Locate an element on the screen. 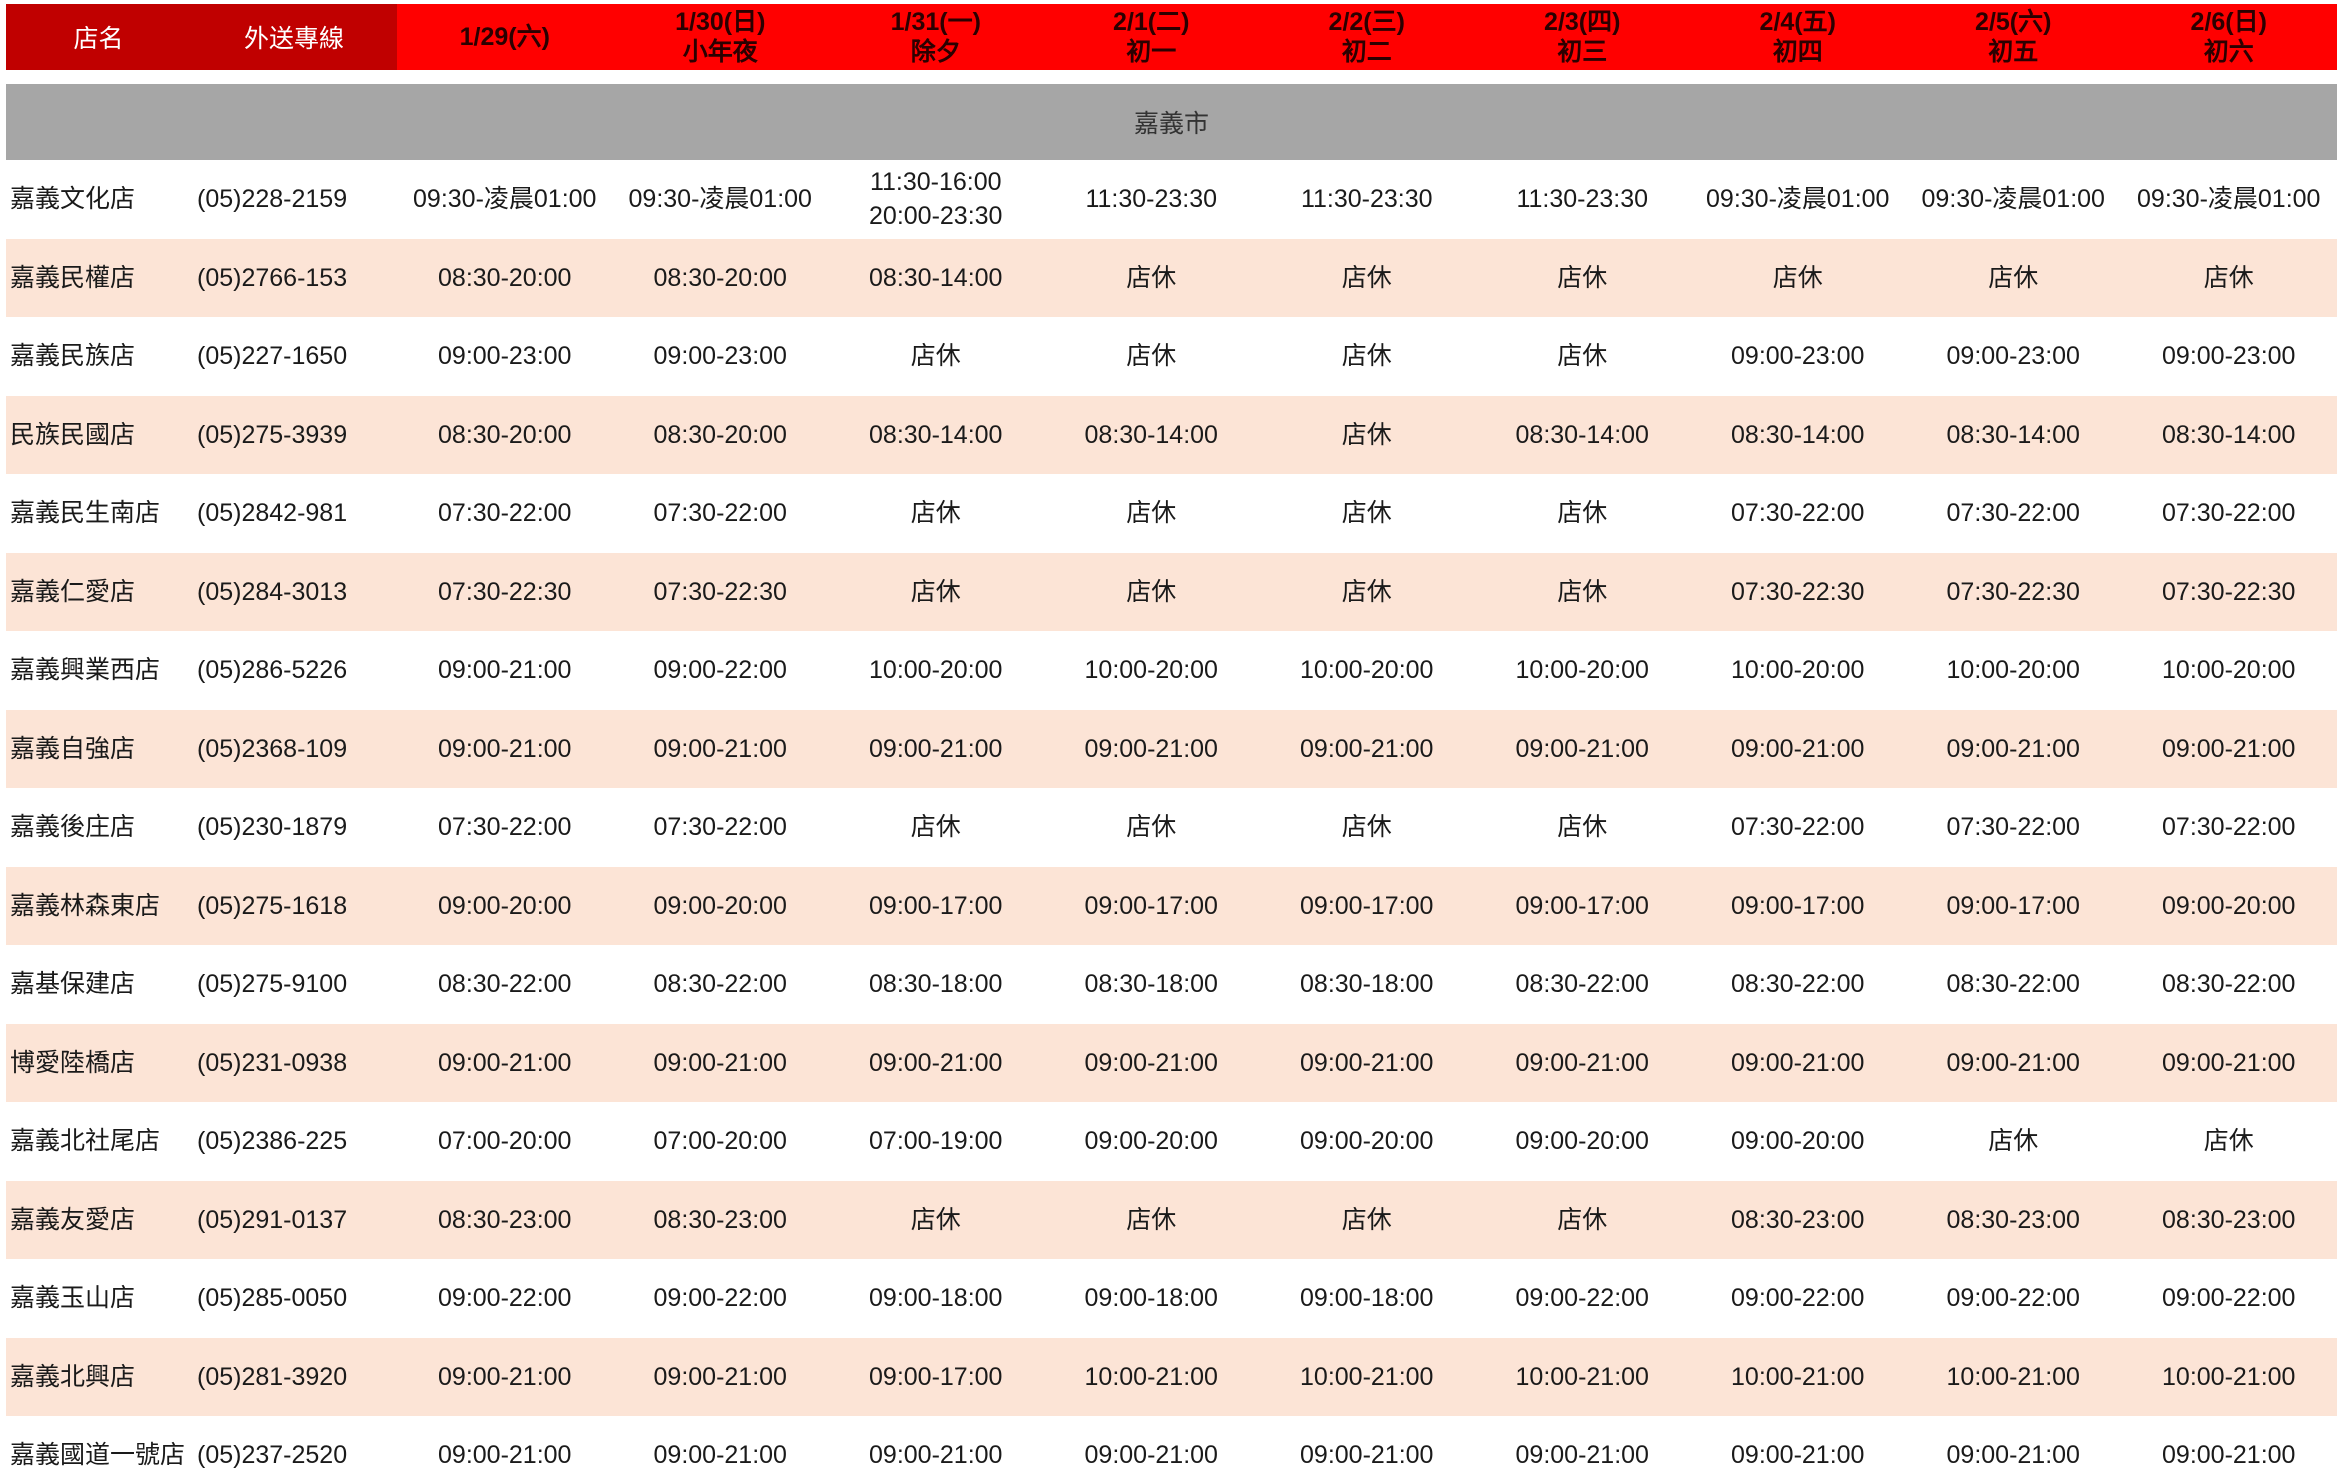 The image size is (2346, 1477). hours-cell: 08:30-22:00 is located at coordinates (2229, 984).